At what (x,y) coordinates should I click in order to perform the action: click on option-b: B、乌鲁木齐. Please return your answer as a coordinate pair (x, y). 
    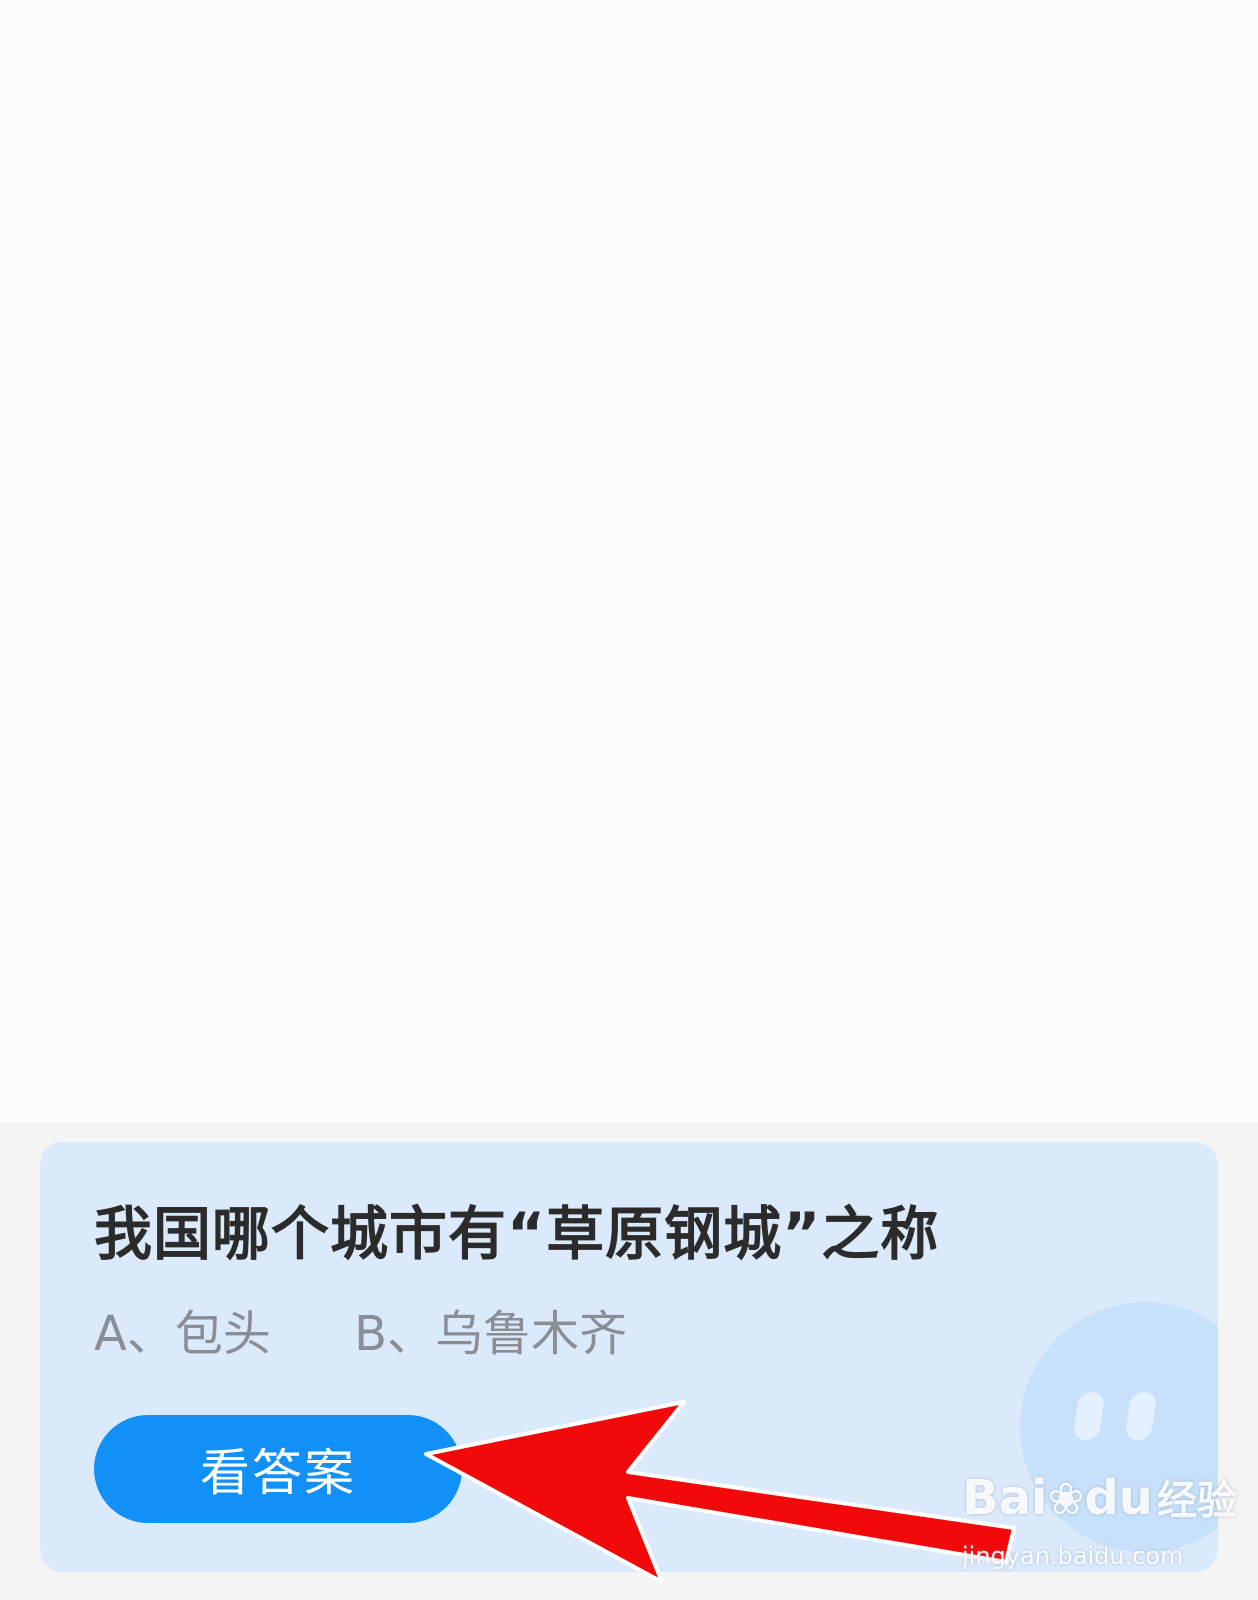
    Looking at the image, I should click on (491, 1334).